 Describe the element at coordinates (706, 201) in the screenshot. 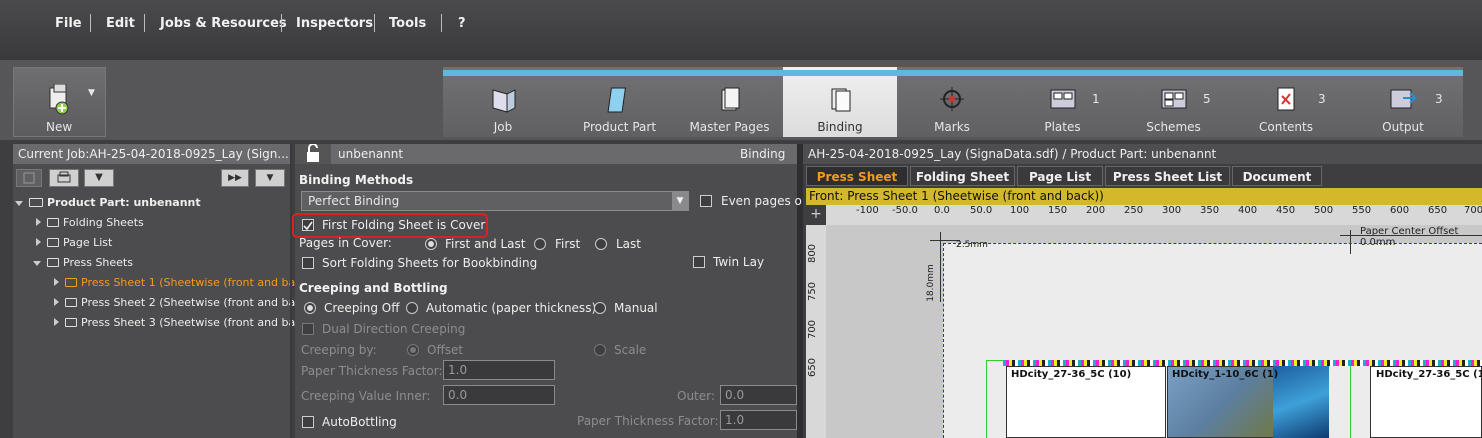

I see `even-pages-checkbox` at that location.